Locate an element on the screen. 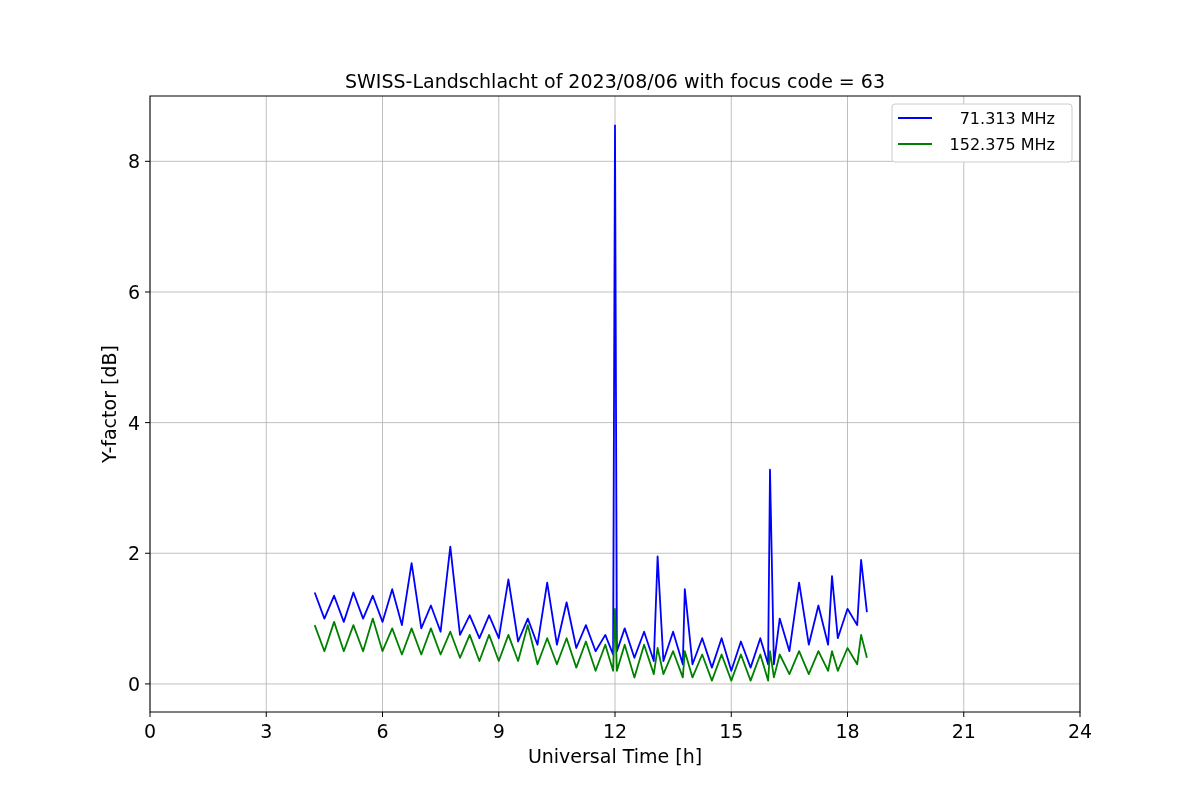 The image size is (1200, 800). tick-label: 9 is located at coordinates (498, 731).